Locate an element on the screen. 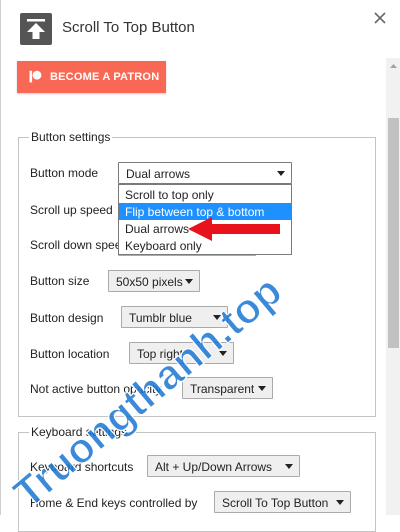 The height and width of the screenshot is (532, 400). opacity-select: Transparent is located at coordinates (227, 388).